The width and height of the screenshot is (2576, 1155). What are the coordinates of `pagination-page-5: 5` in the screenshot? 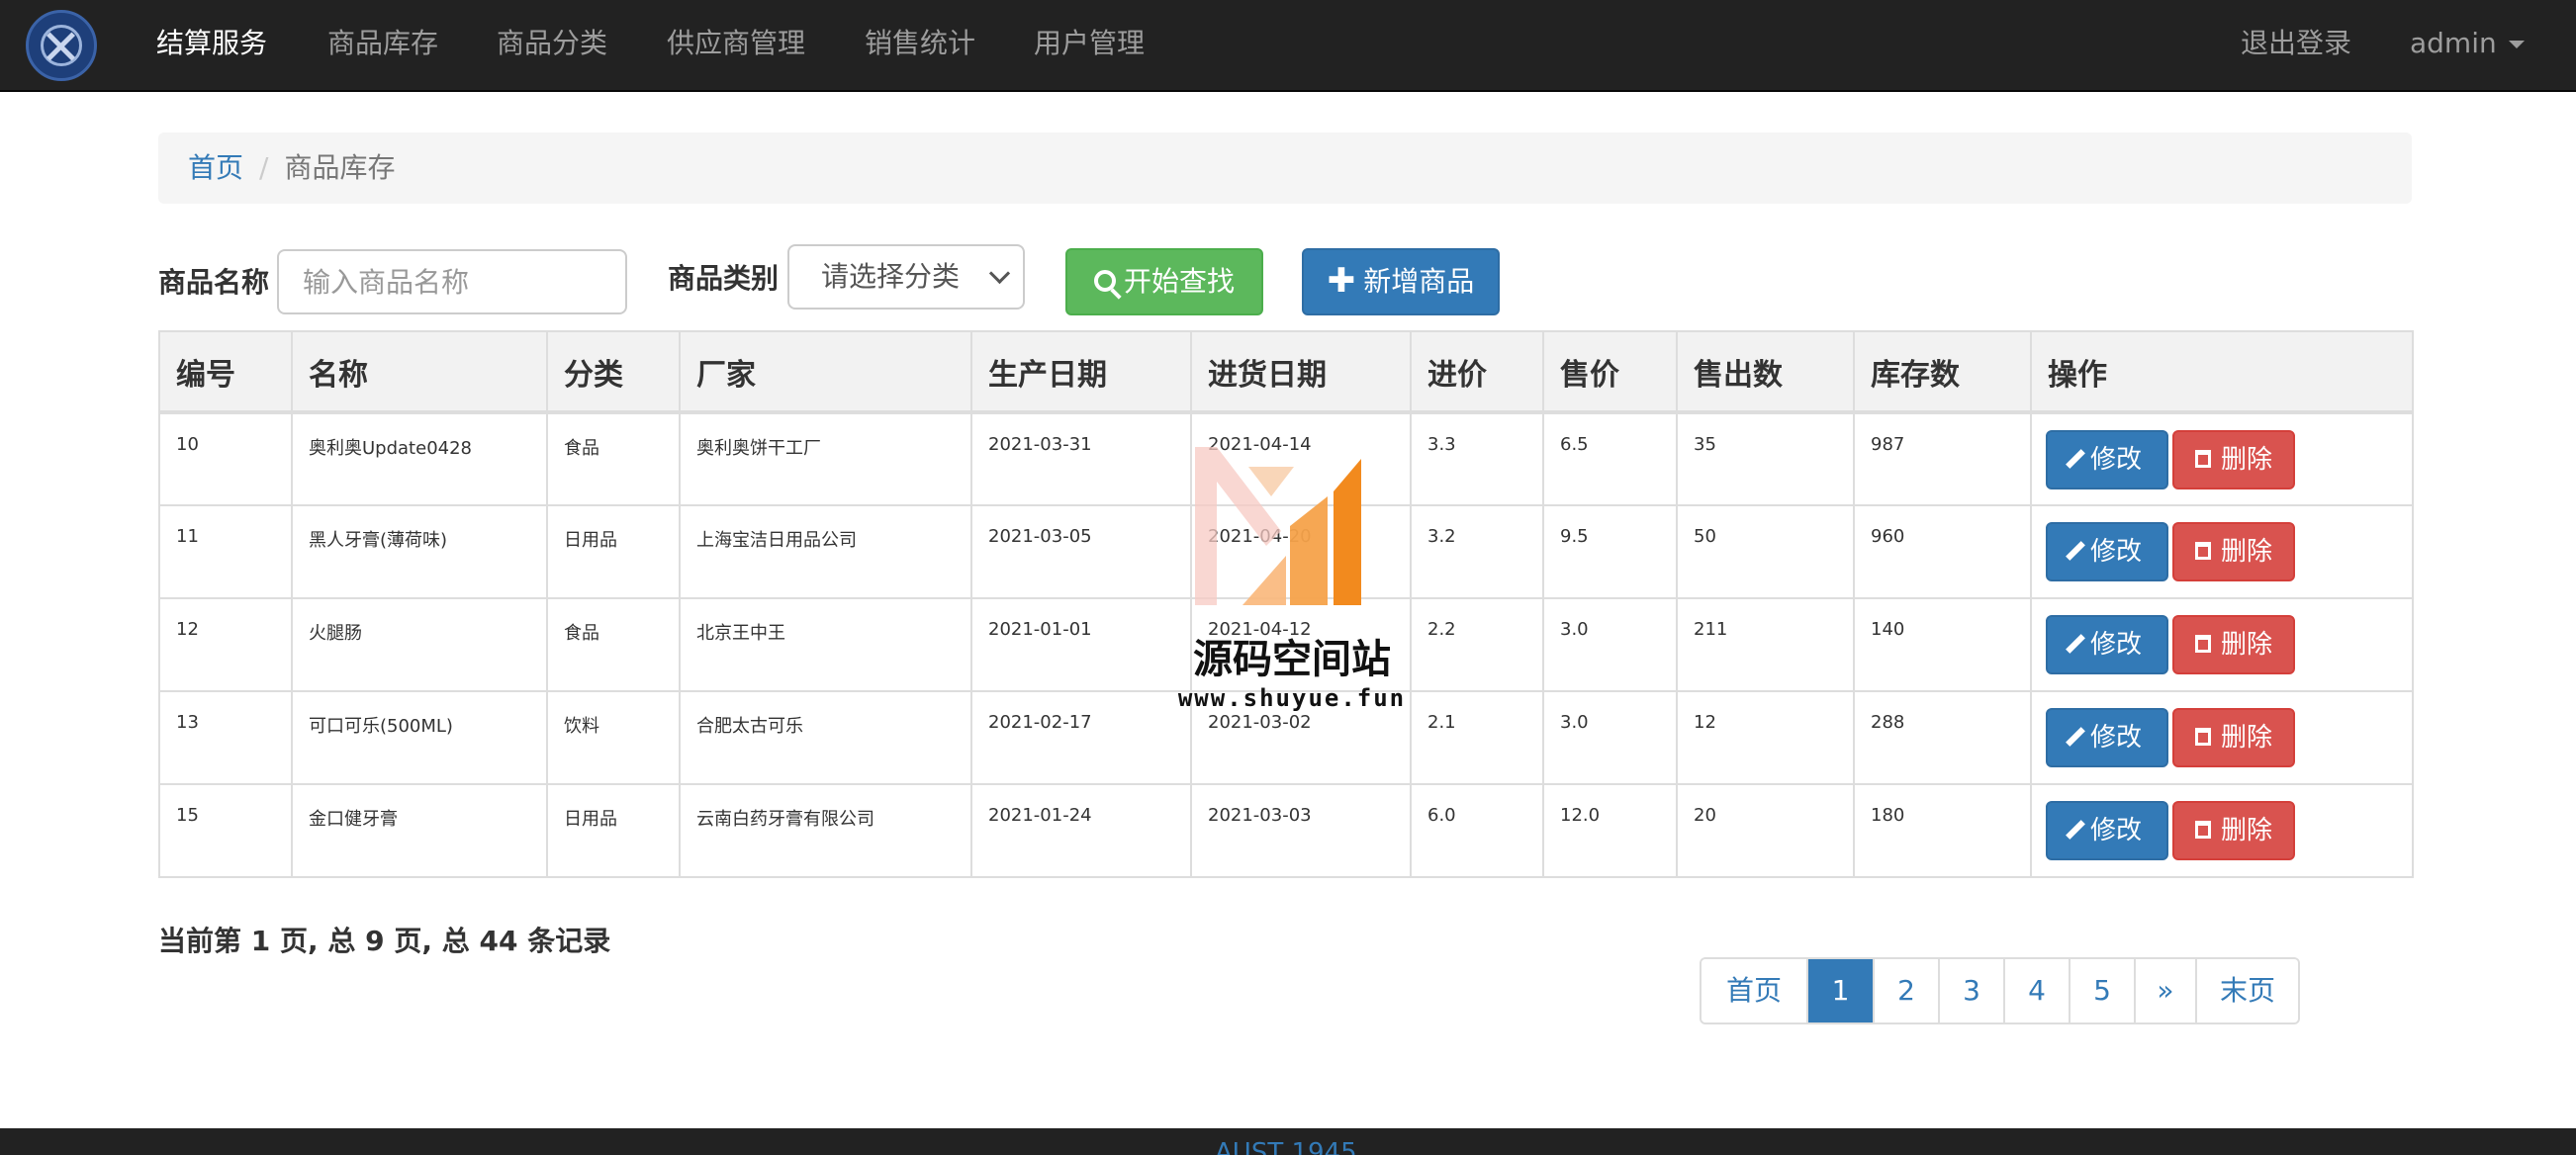 It's located at (2101, 991).